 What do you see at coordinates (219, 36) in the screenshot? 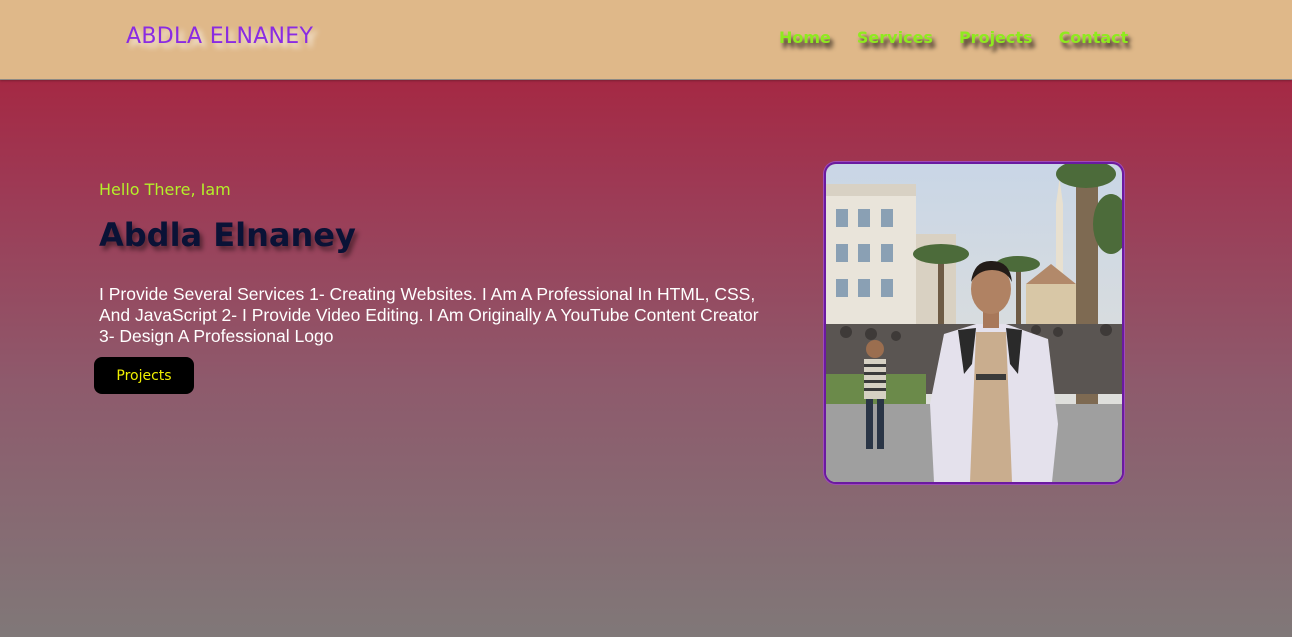
I see `site-logo: ABDLA ELNANEY` at bounding box center [219, 36].